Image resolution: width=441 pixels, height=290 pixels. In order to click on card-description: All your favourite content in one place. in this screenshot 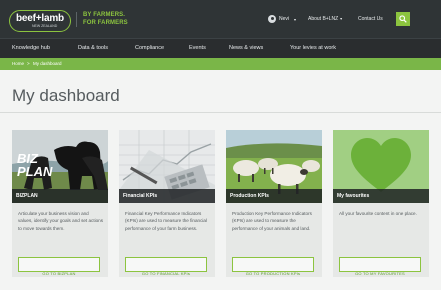, I will do `click(378, 213)`.